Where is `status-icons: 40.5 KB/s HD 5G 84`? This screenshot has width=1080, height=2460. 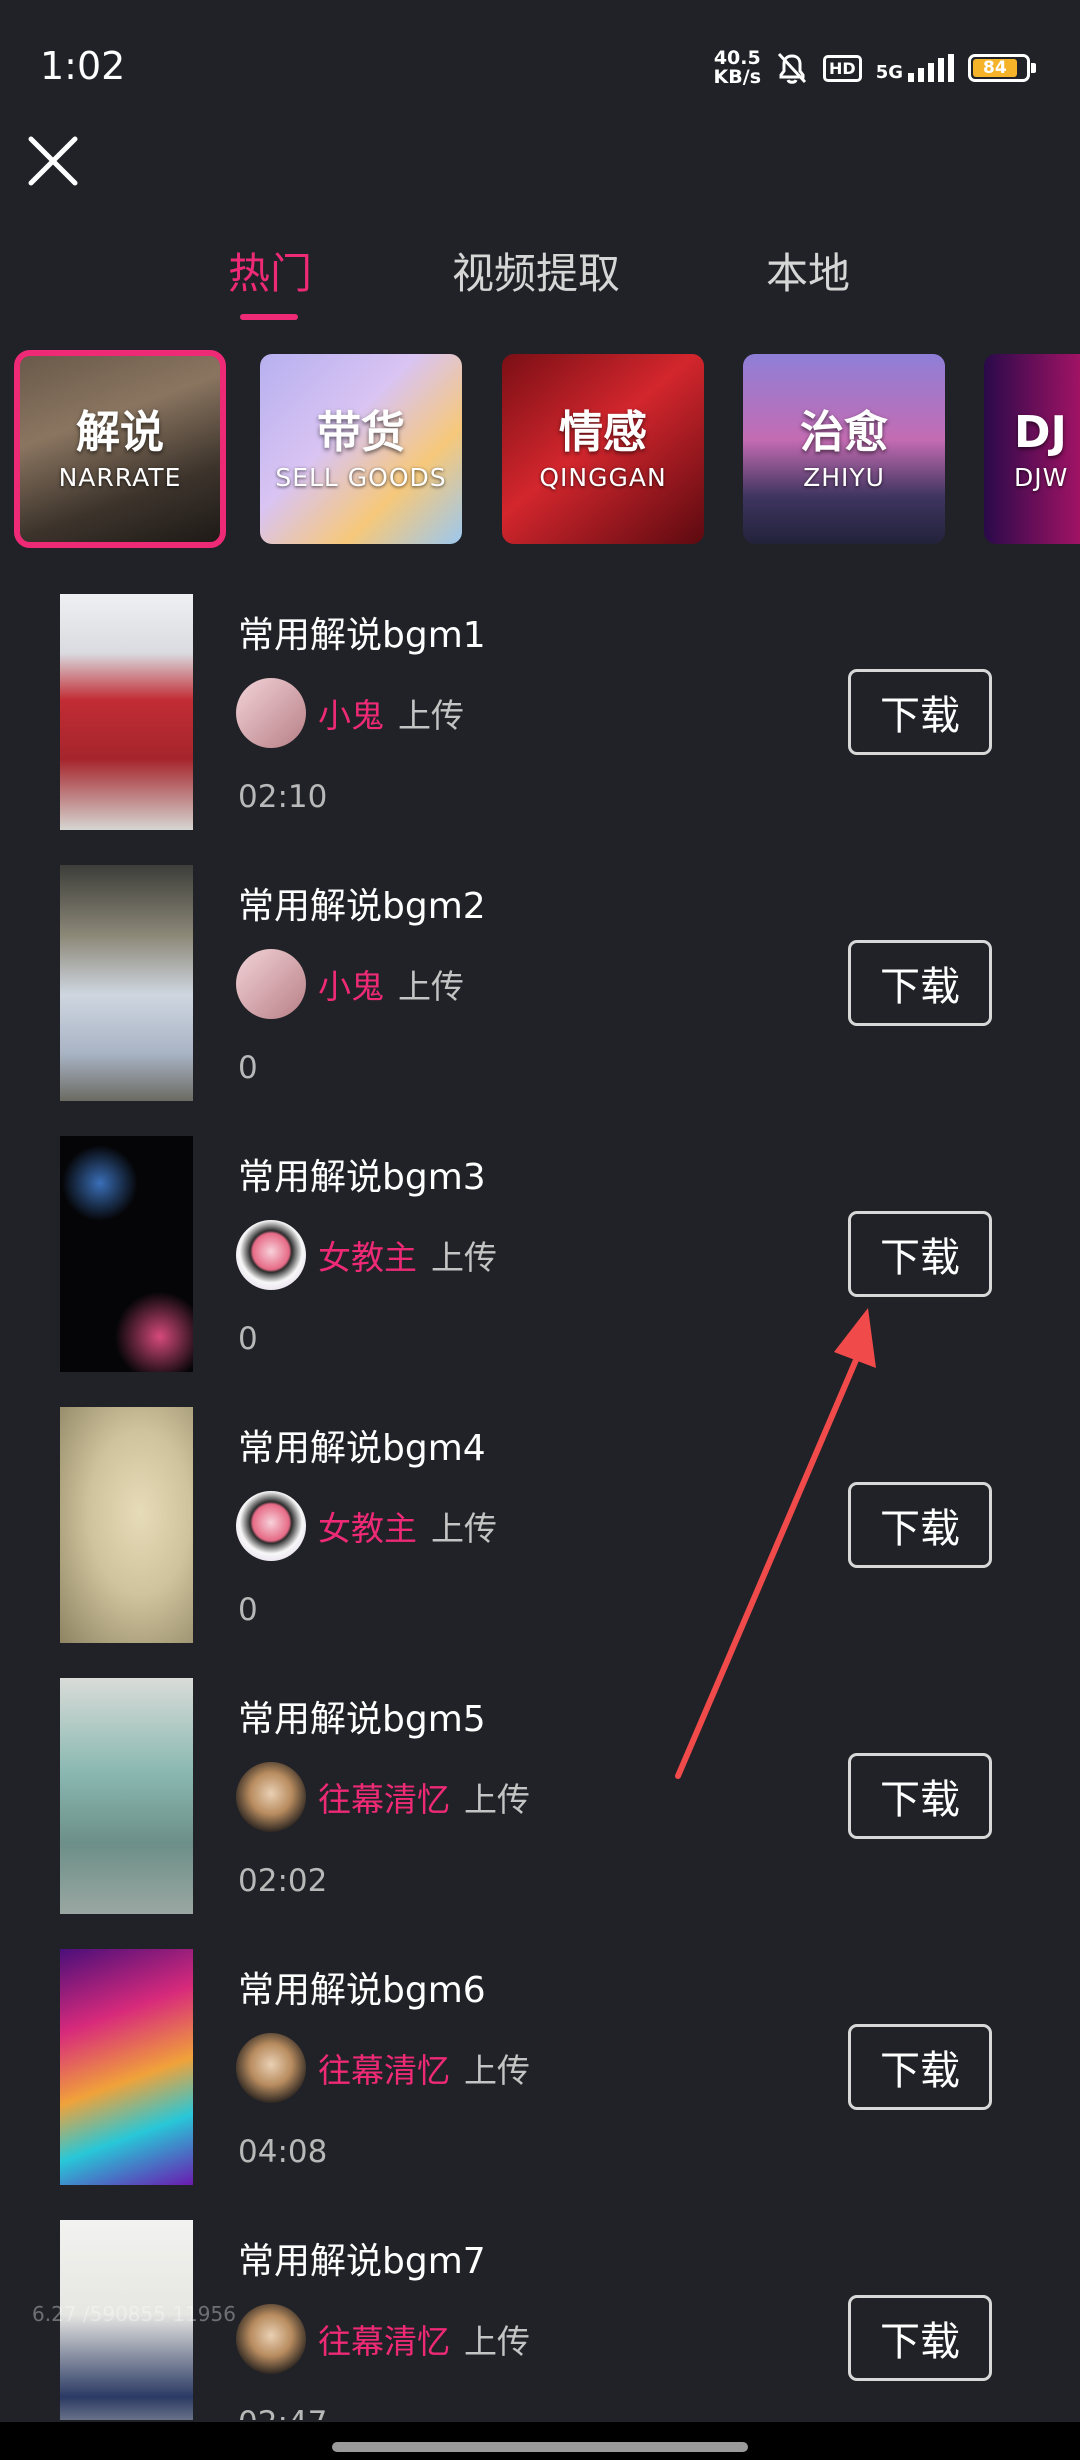 status-icons: 40.5 KB/s HD 5G 84 is located at coordinates (875, 68).